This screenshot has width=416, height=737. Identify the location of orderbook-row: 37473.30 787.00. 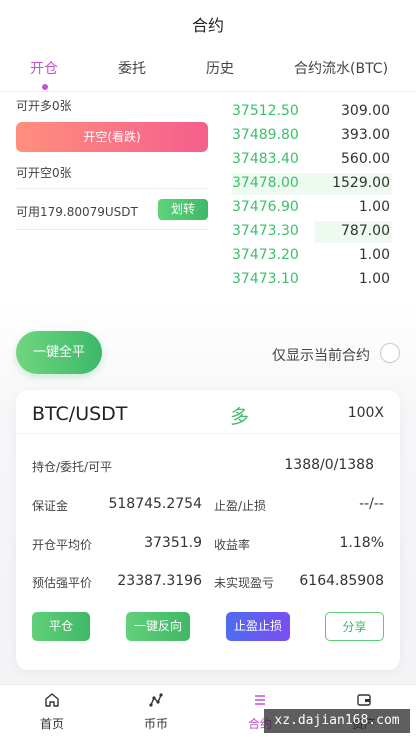
(312, 232).